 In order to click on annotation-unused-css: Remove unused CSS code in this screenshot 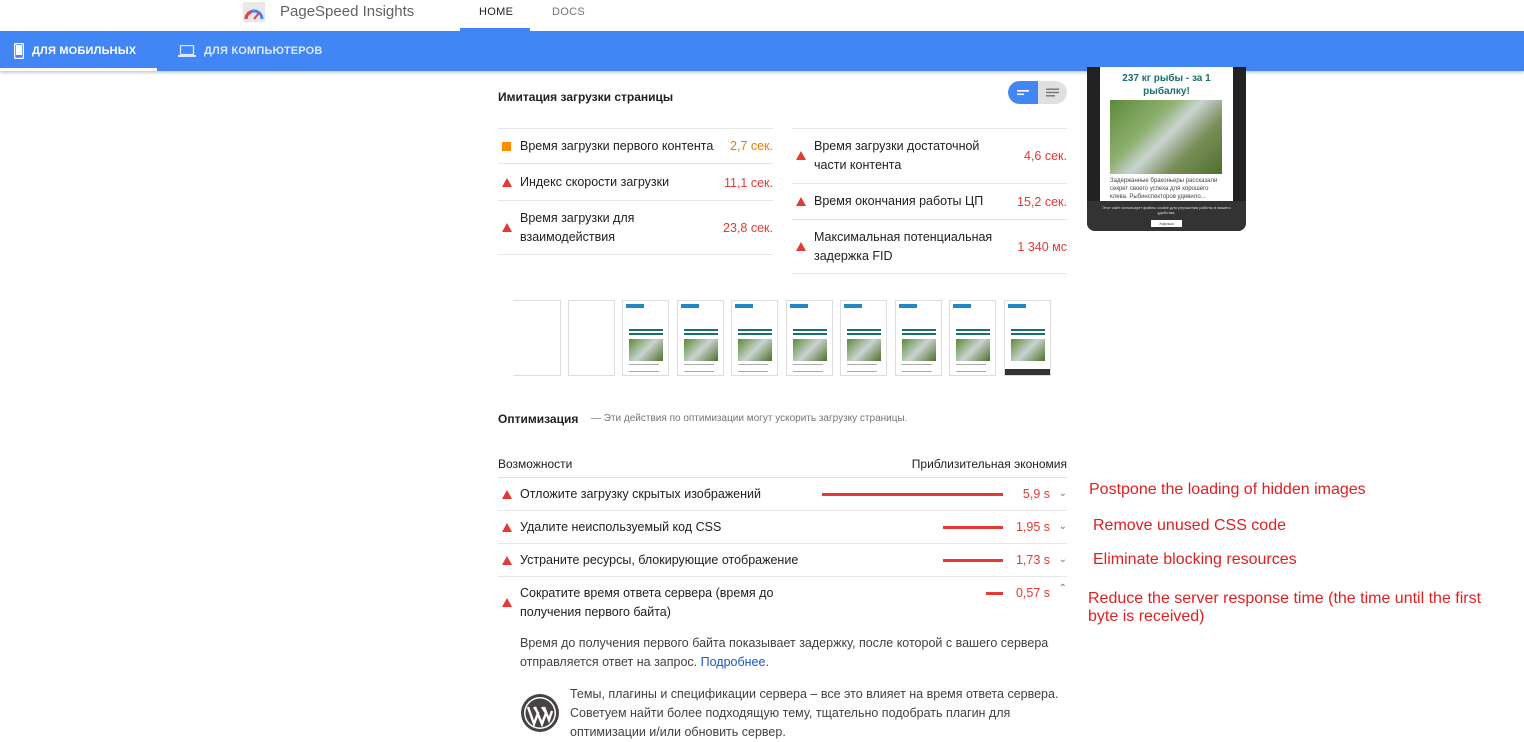, I will do `click(1189, 525)`.